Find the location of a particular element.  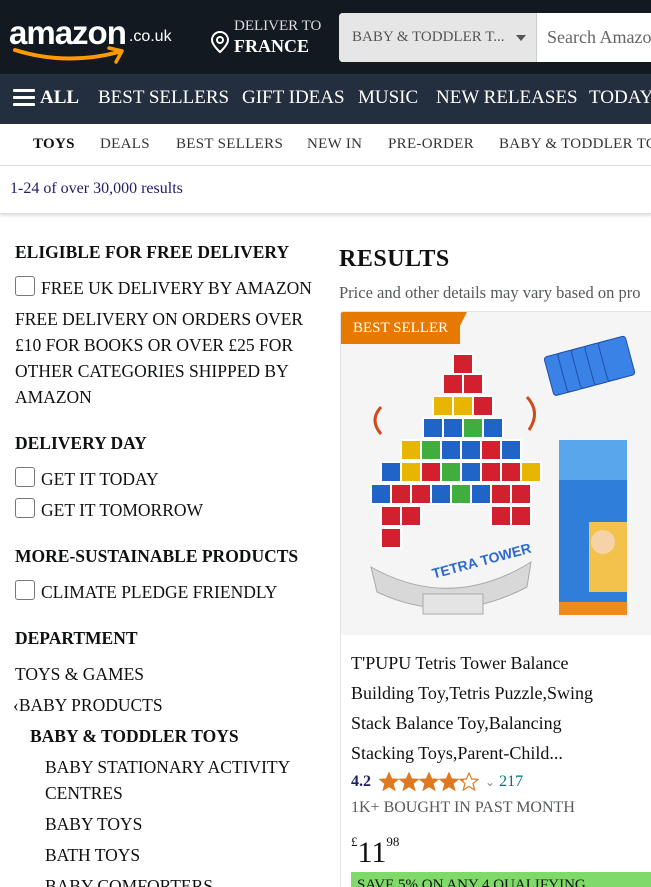

nav-music: MUSIC is located at coordinates (388, 98).